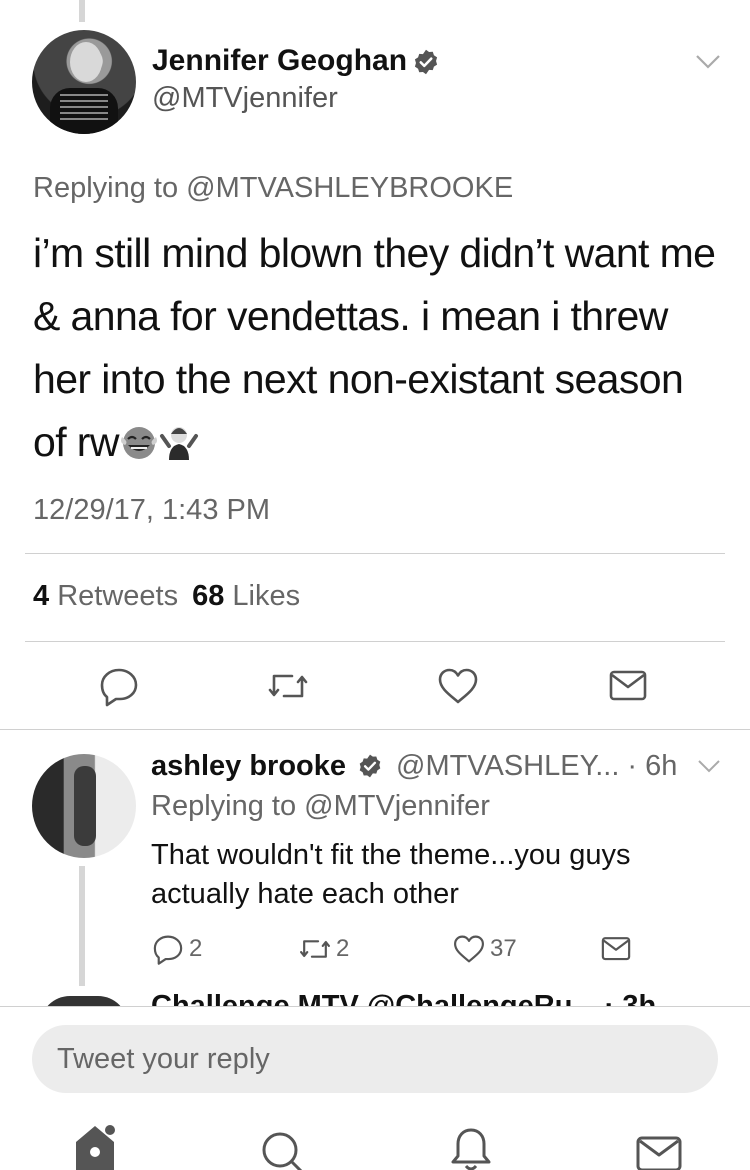  What do you see at coordinates (117, 596) in the screenshot?
I see `retweet-label: Retweets` at bounding box center [117, 596].